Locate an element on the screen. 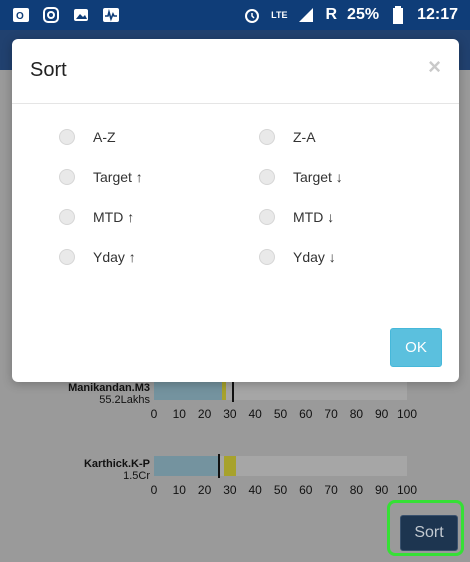 The image size is (470, 562). option-label: MTD ↑ is located at coordinates (114, 217).